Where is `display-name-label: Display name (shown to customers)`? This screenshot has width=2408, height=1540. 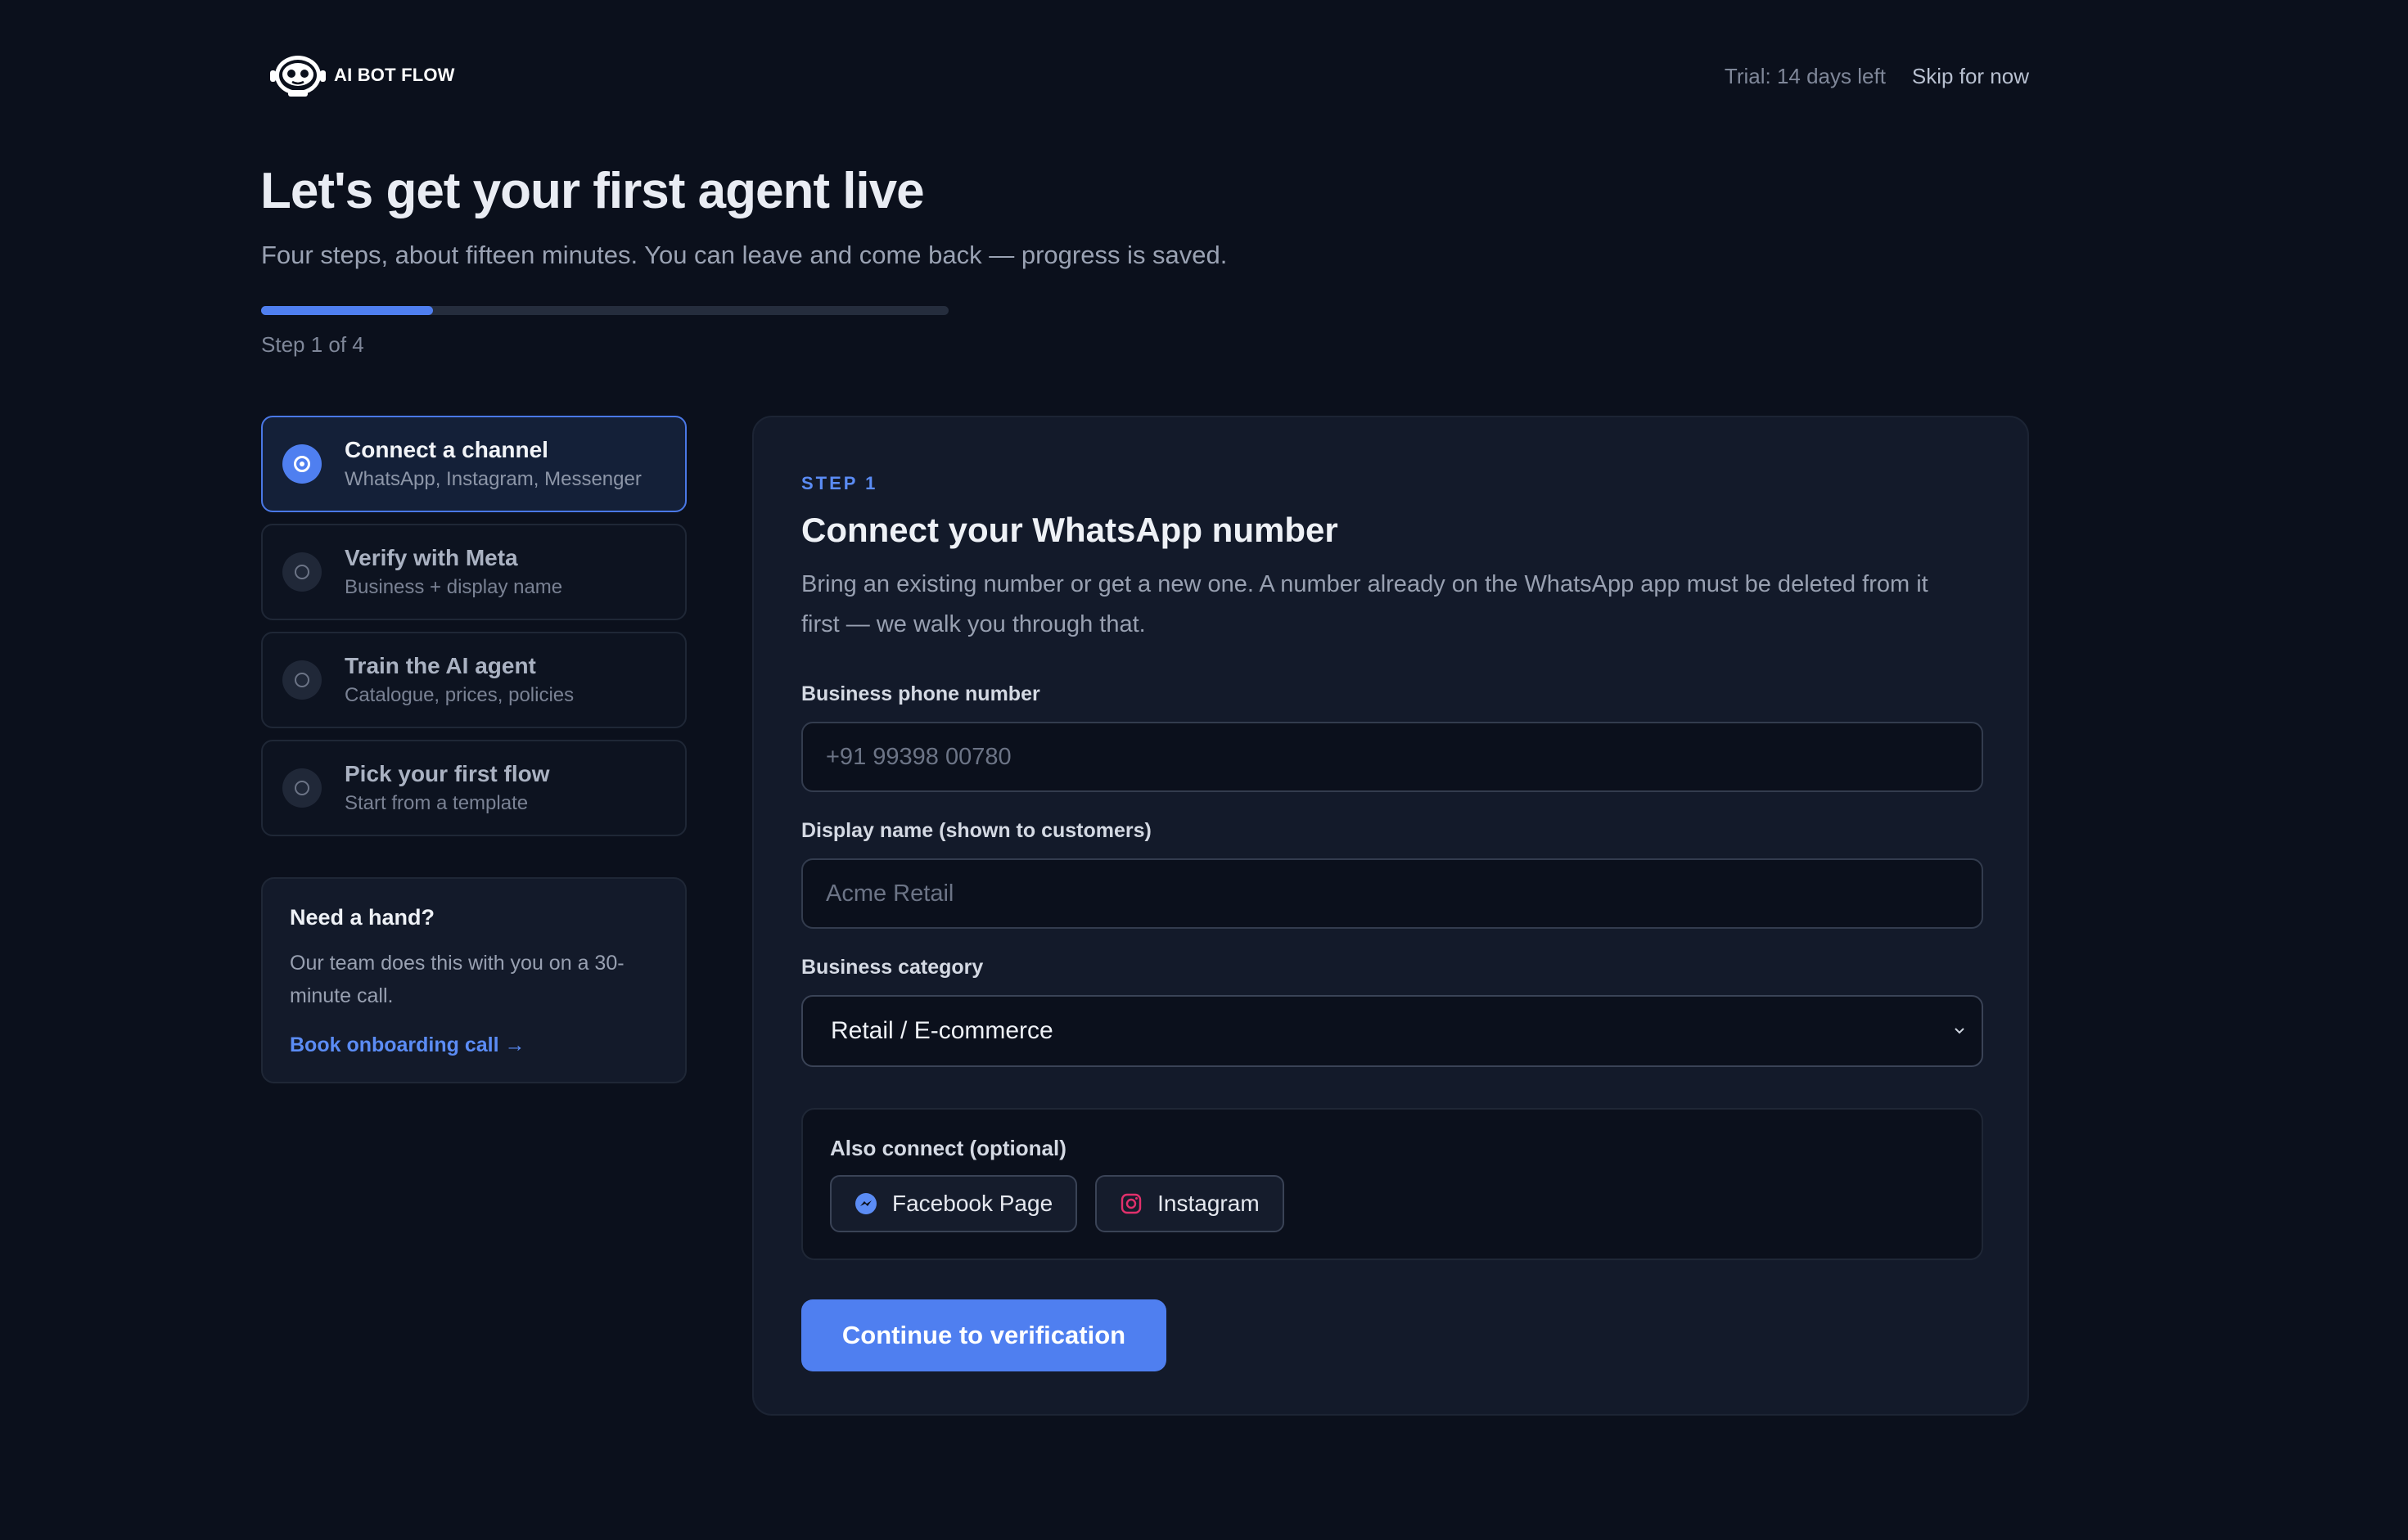 display-name-label: Display name (shown to customers) is located at coordinates (977, 830).